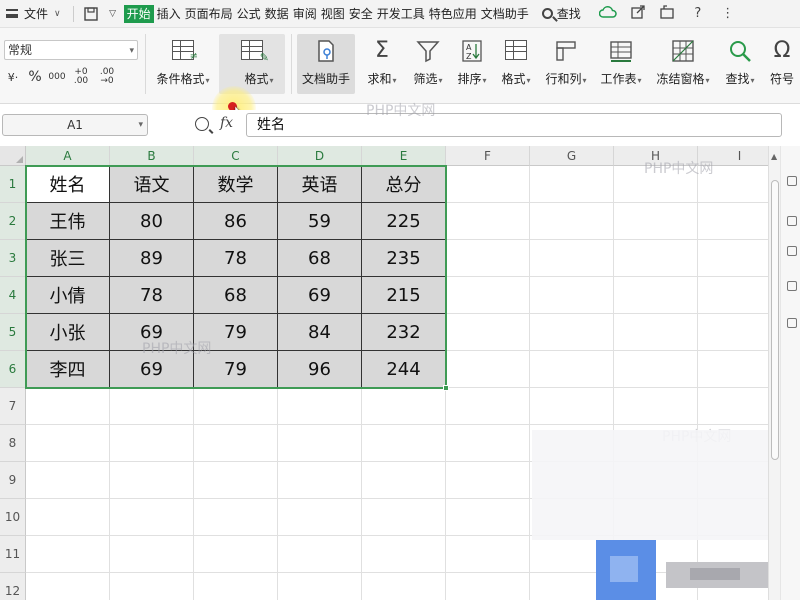  What do you see at coordinates (152, 221) in the screenshot?
I see `table-cell: 80` at bounding box center [152, 221].